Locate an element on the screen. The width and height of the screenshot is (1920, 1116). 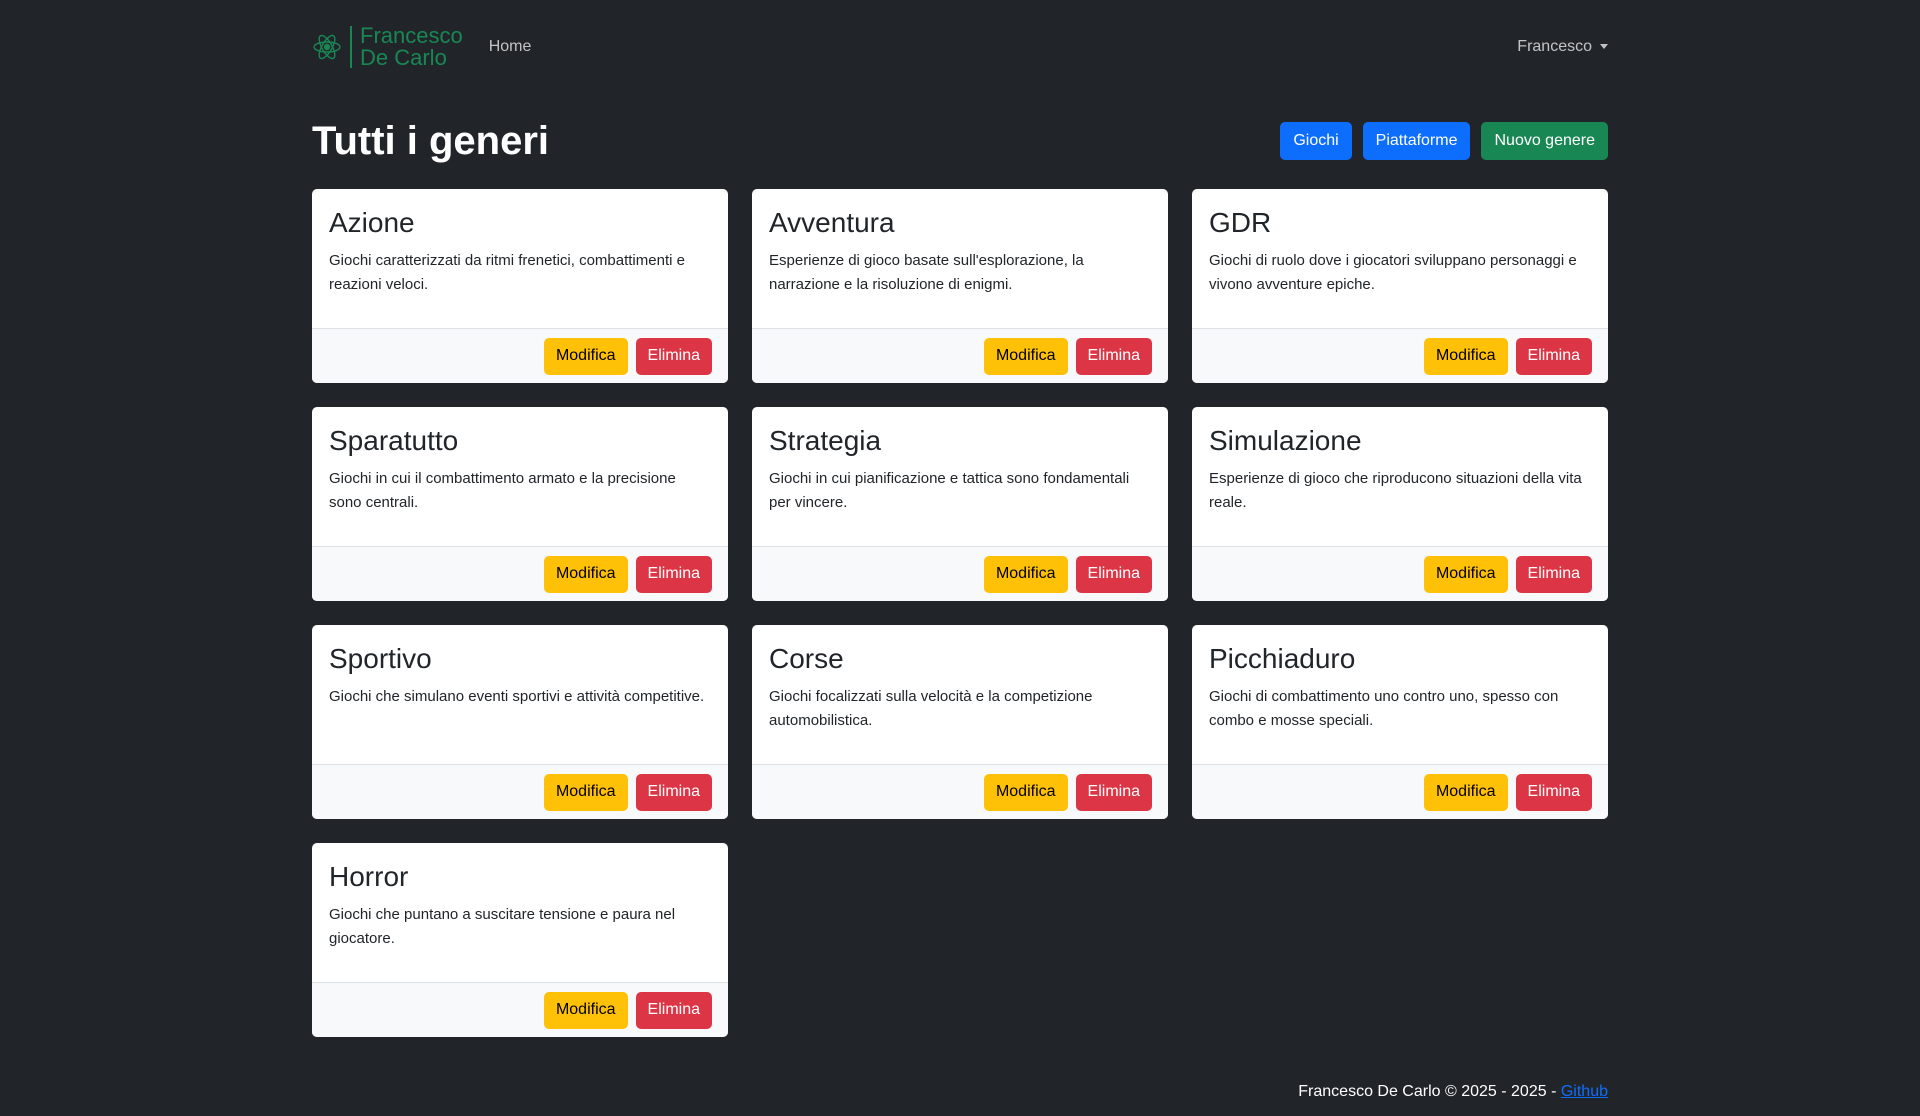
genre-title: Strategia is located at coordinates (825, 440).